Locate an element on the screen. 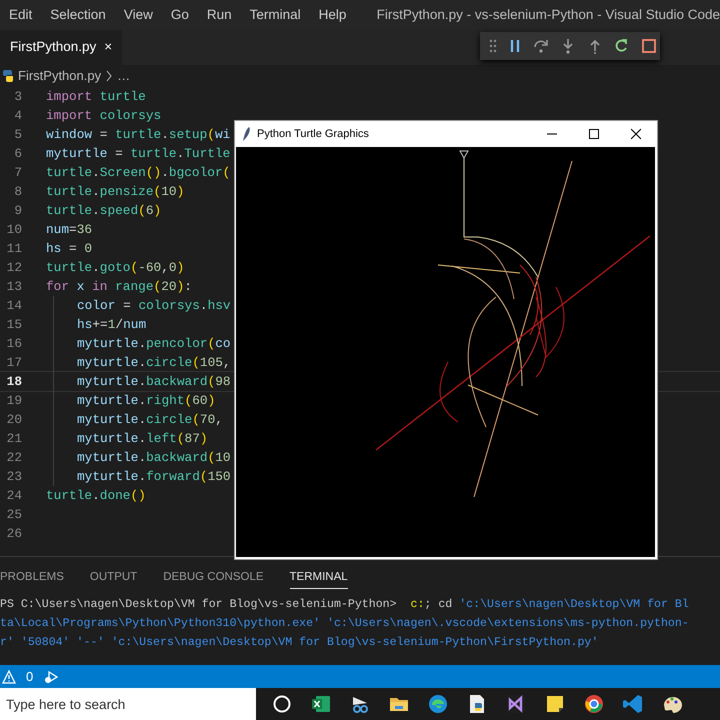  line-number: 14 is located at coordinates (14, 306).